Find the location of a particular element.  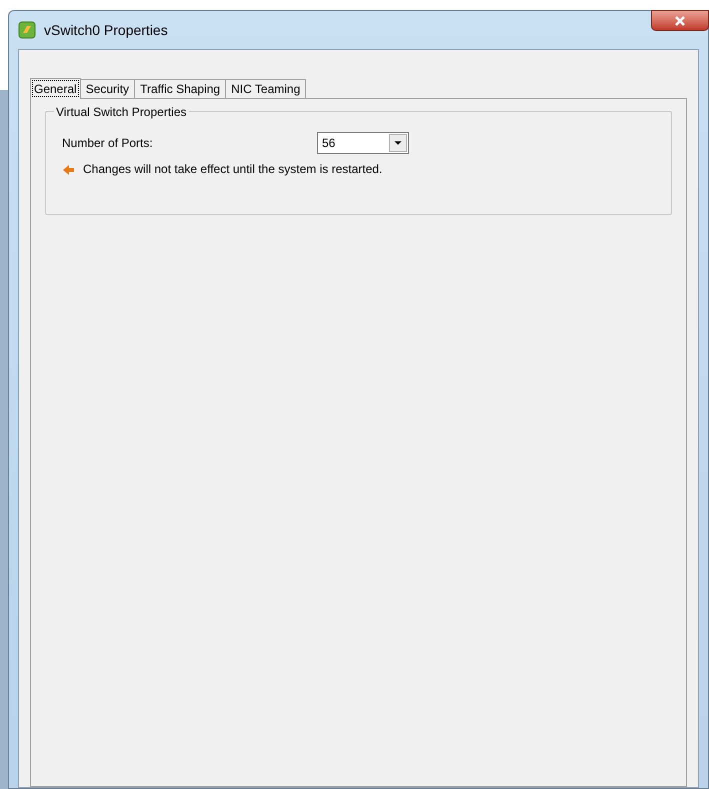

warning-arrow-icon is located at coordinates (68, 169).